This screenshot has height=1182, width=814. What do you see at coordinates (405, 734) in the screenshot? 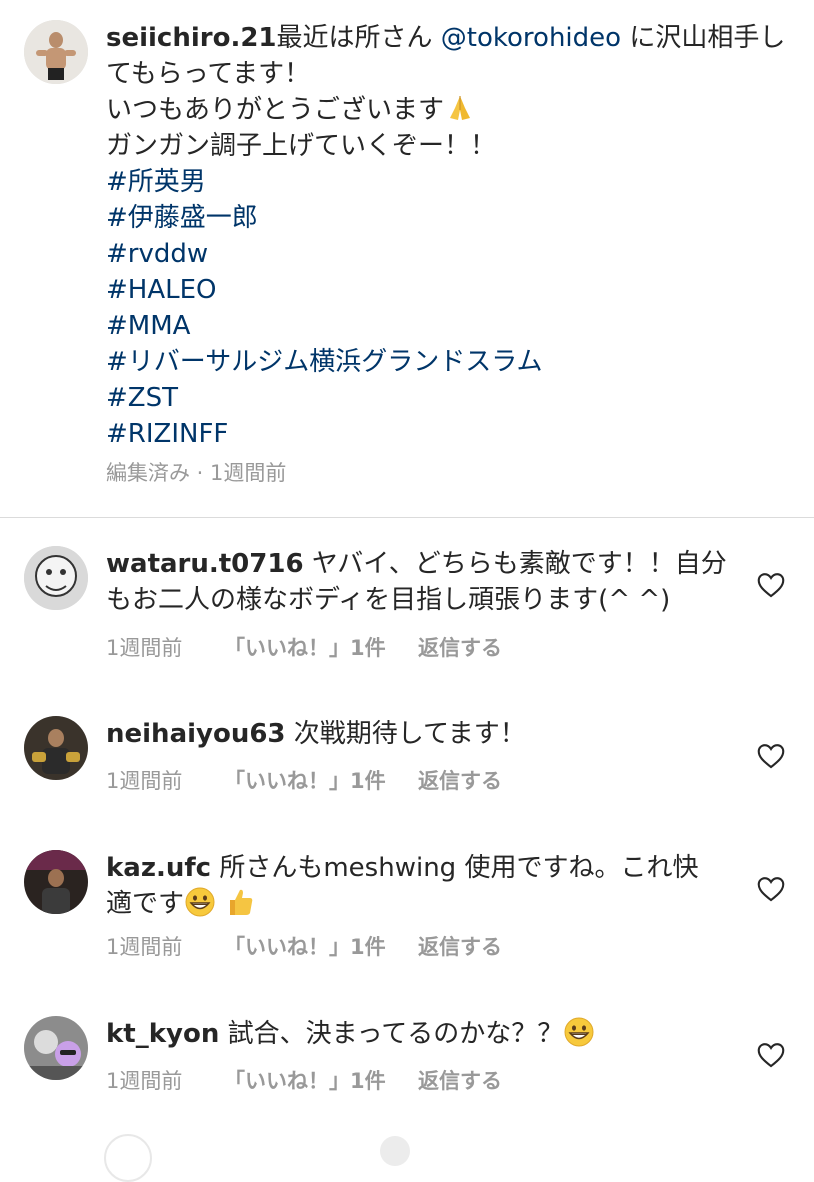
I see `comment-body: 次戦期待してます！` at bounding box center [405, 734].